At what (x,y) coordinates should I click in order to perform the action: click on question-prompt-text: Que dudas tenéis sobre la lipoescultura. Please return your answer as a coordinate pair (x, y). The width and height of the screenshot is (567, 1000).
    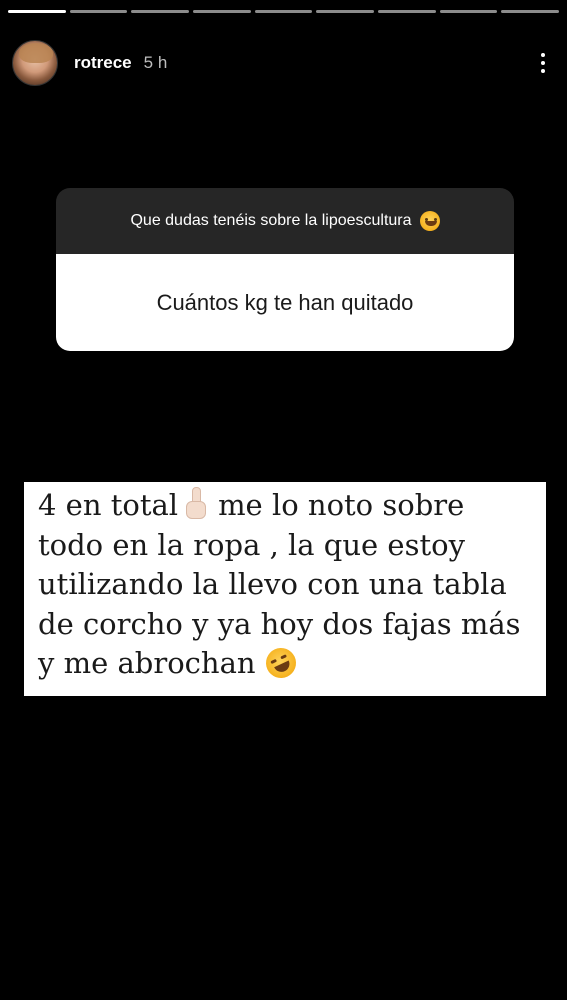
    Looking at the image, I should click on (271, 220).